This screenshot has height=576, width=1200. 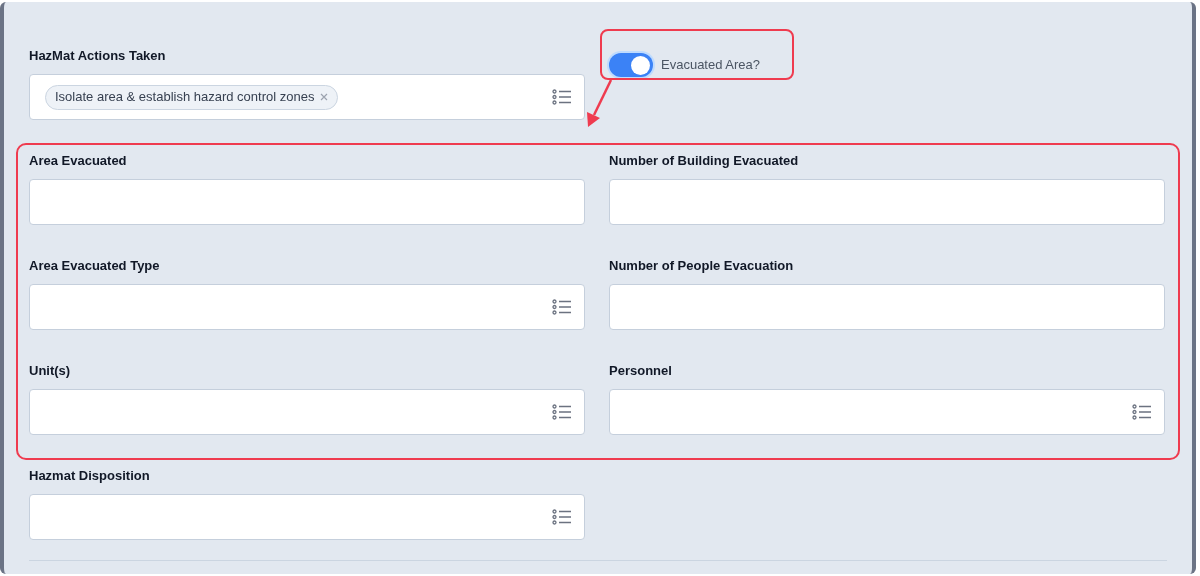 What do you see at coordinates (78, 161) in the screenshot?
I see `field-label: Area Evacuated` at bounding box center [78, 161].